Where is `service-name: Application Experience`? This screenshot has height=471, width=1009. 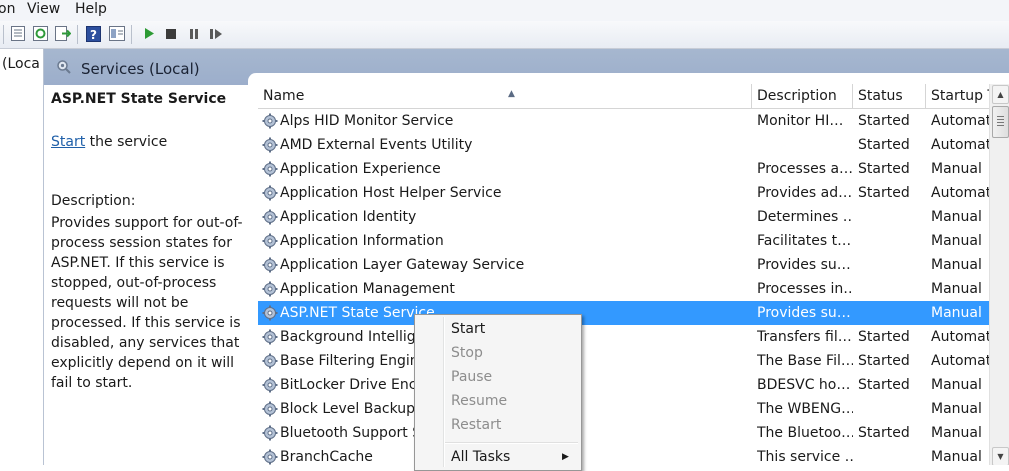
service-name: Application Experience is located at coordinates (360, 169).